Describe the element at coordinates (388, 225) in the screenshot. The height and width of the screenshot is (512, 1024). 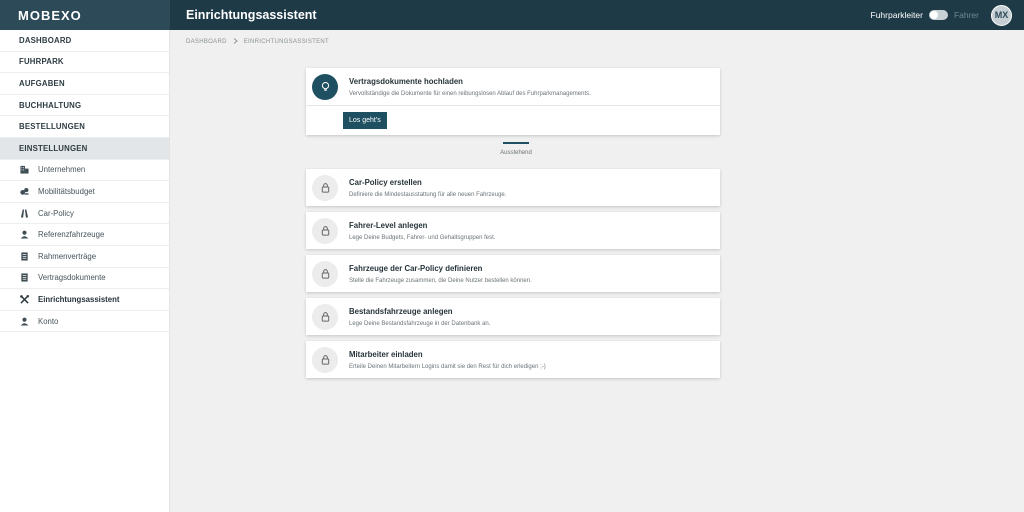
I see `task-title: Fahrer-Level anlegen` at that location.